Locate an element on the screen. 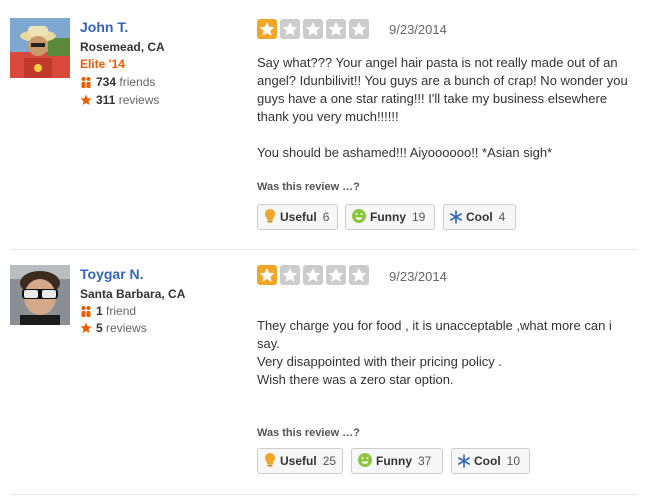  cool-button: Cool 10 is located at coordinates (490, 461).